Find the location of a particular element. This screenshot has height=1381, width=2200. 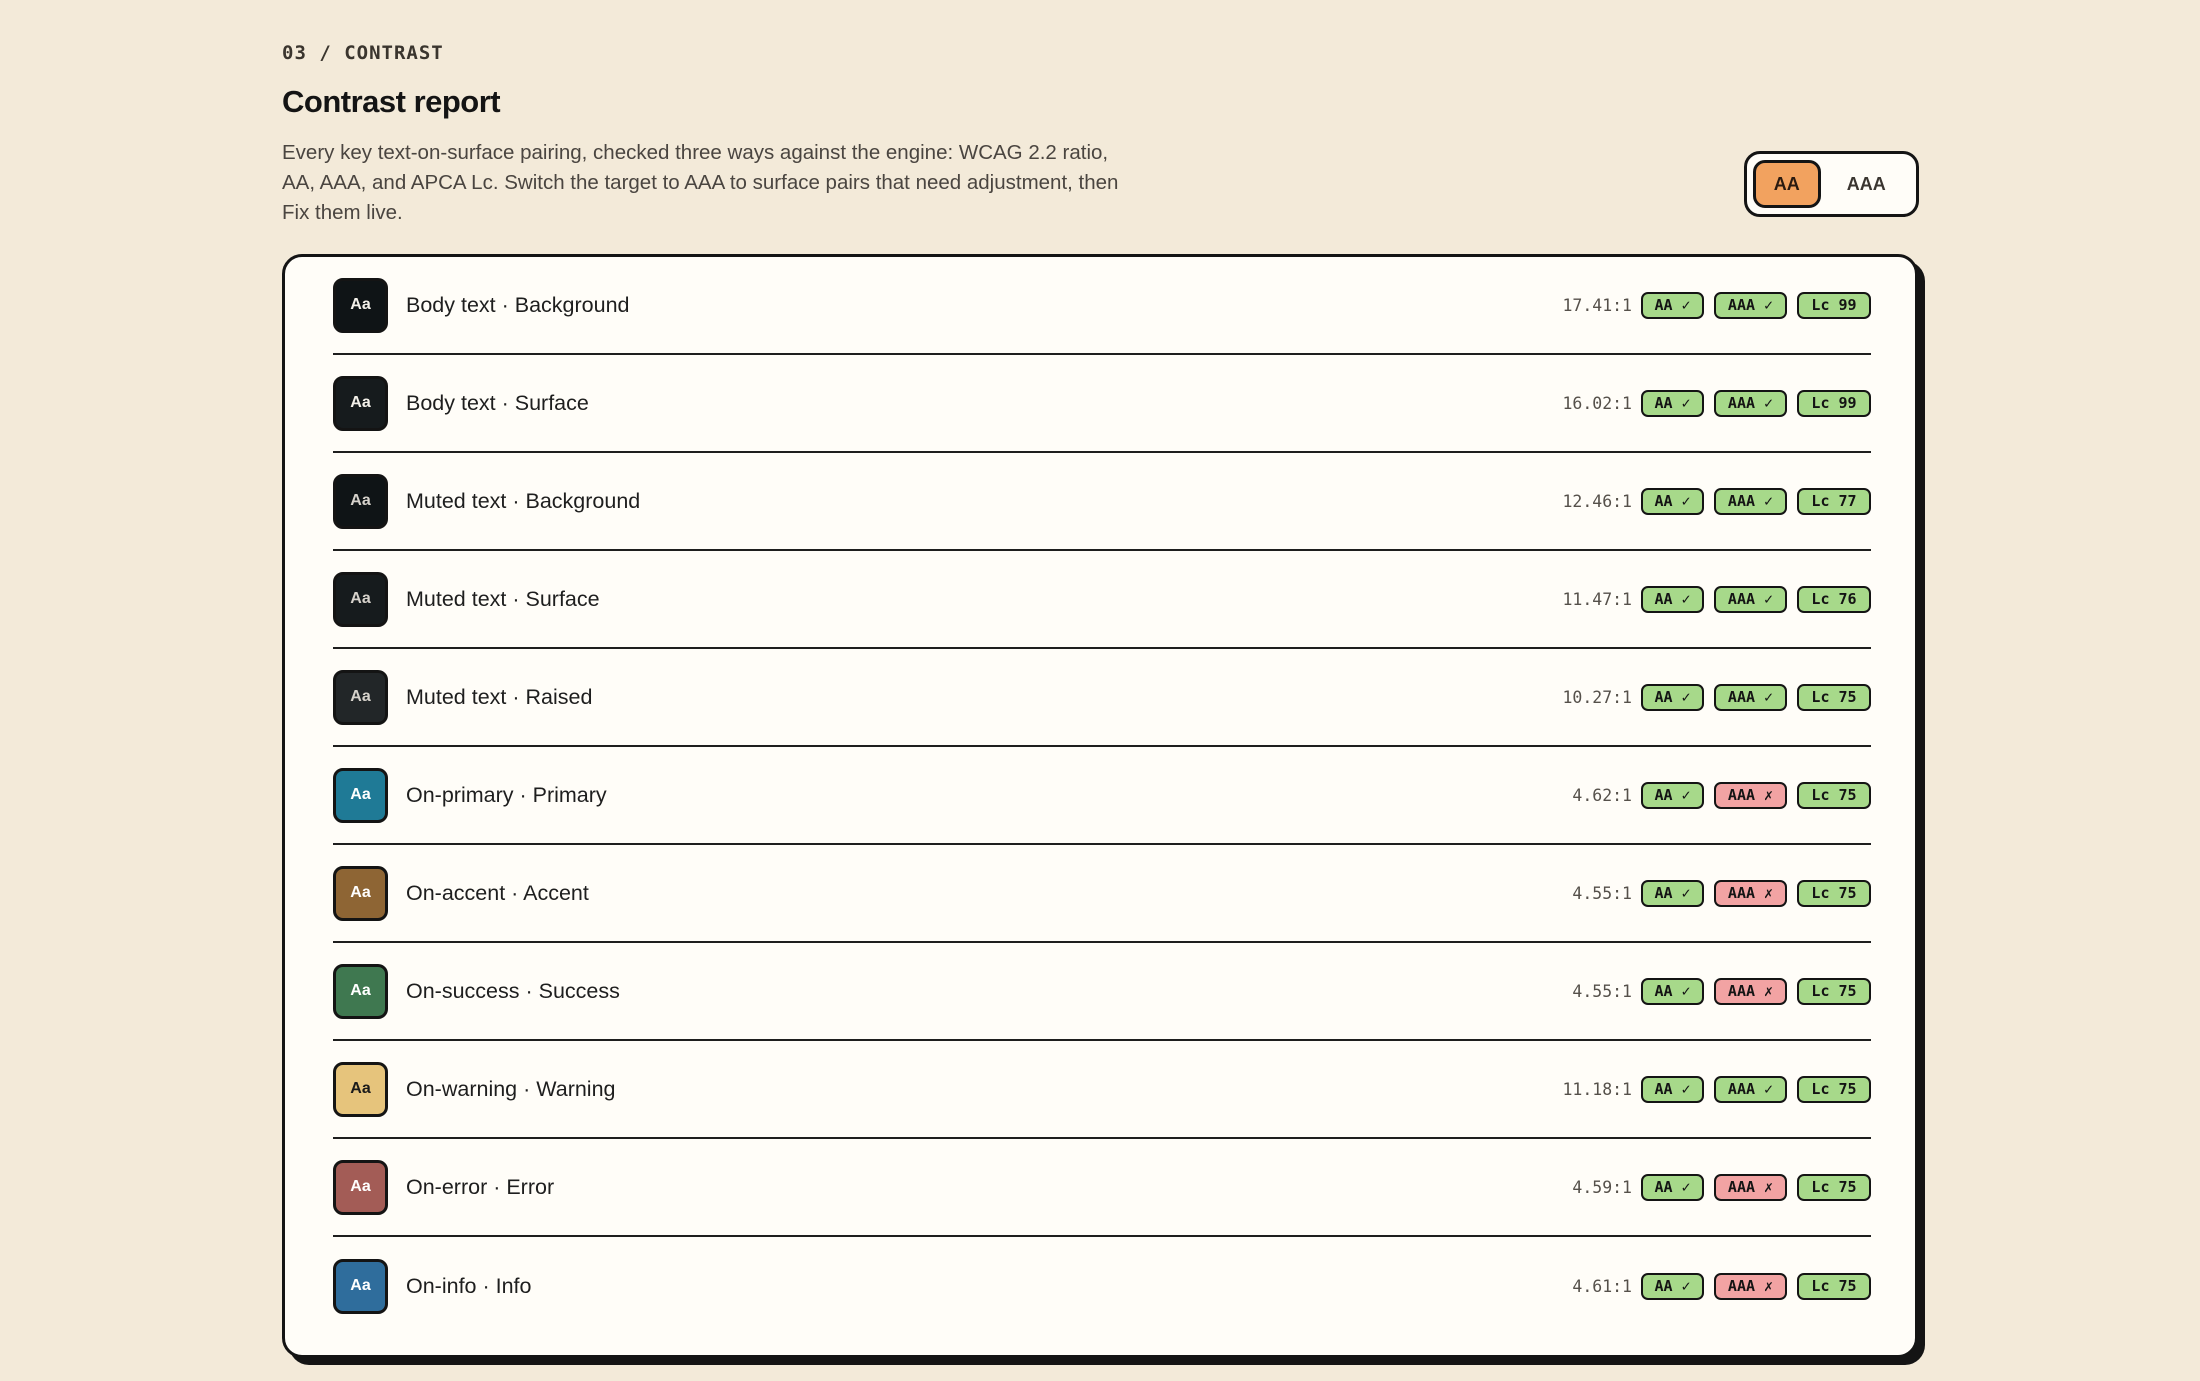

contrast-ratio: 11.18:1 is located at coordinates (1597, 1089).